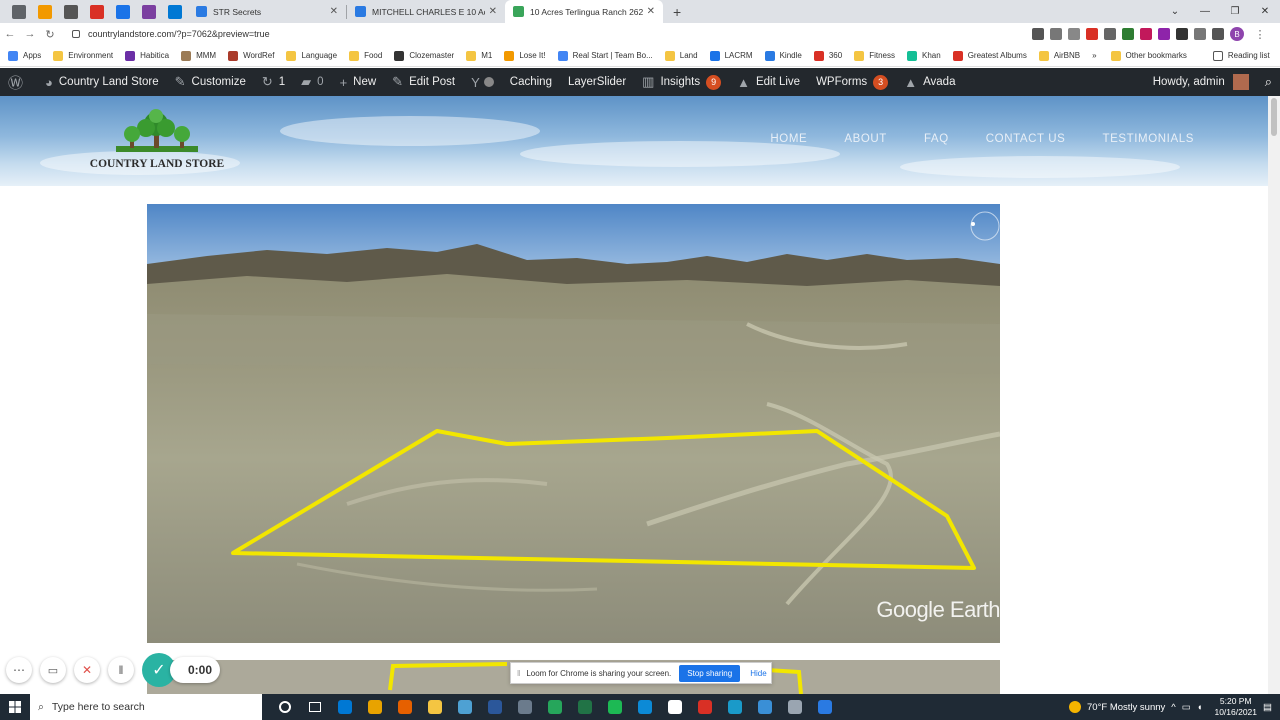 Image resolution: width=1280 pixels, height=720 pixels. I want to click on loom-camera-button: ▭, so click(53, 670).